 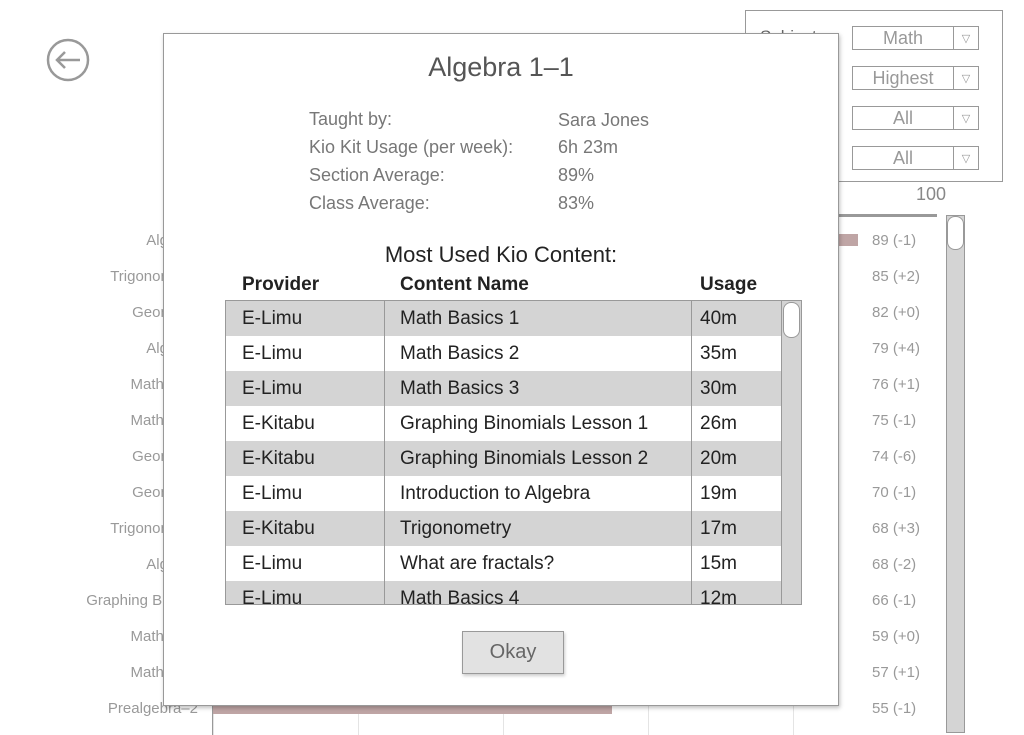 I want to click on table-row: E-Limu Math Basics 1 40m, so click(x=504, y=318).